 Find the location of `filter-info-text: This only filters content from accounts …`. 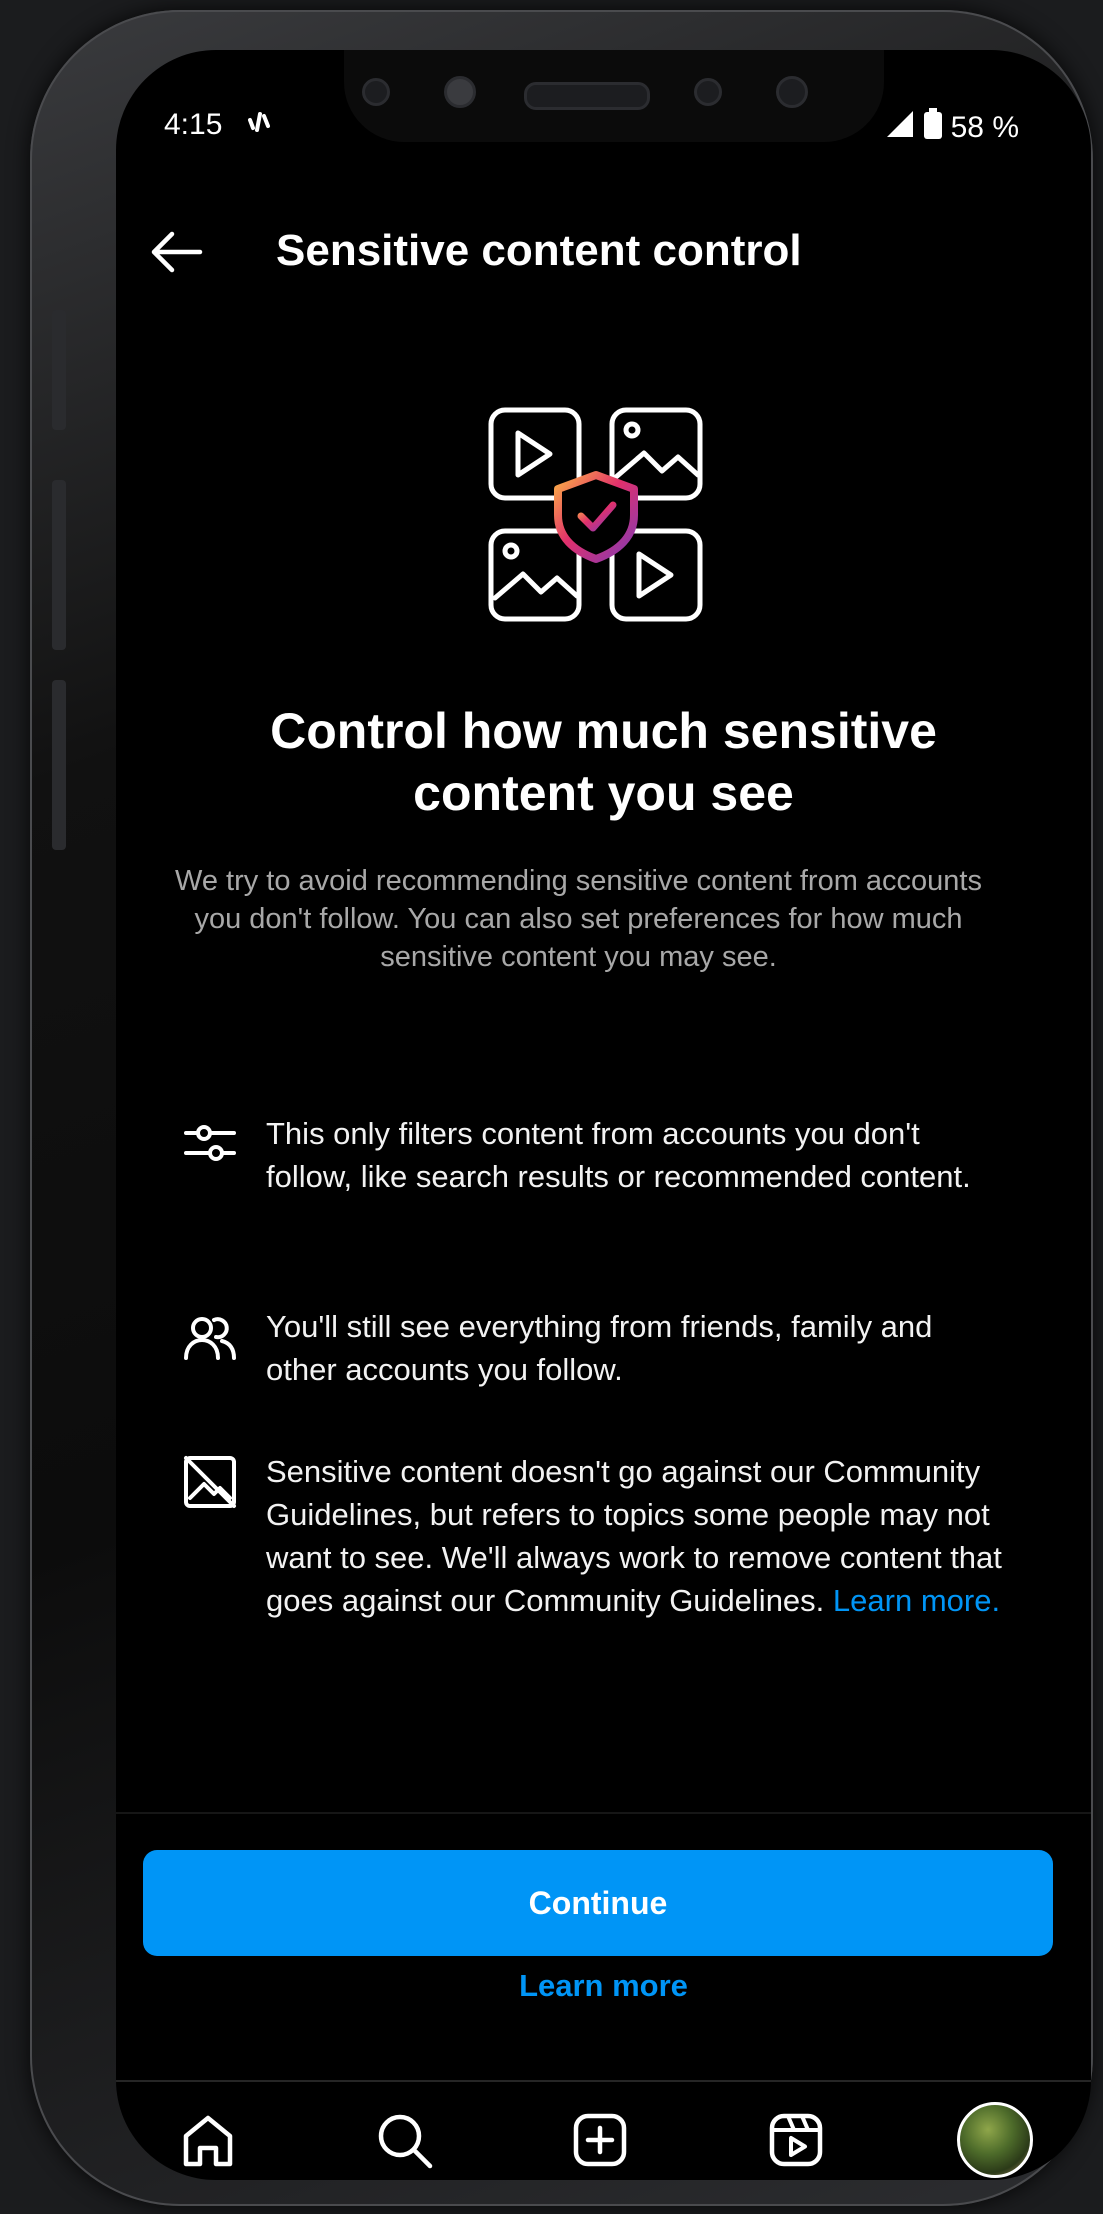

filter-info-text: This only filters content from accounts … is located at coordinates (618, 1155).